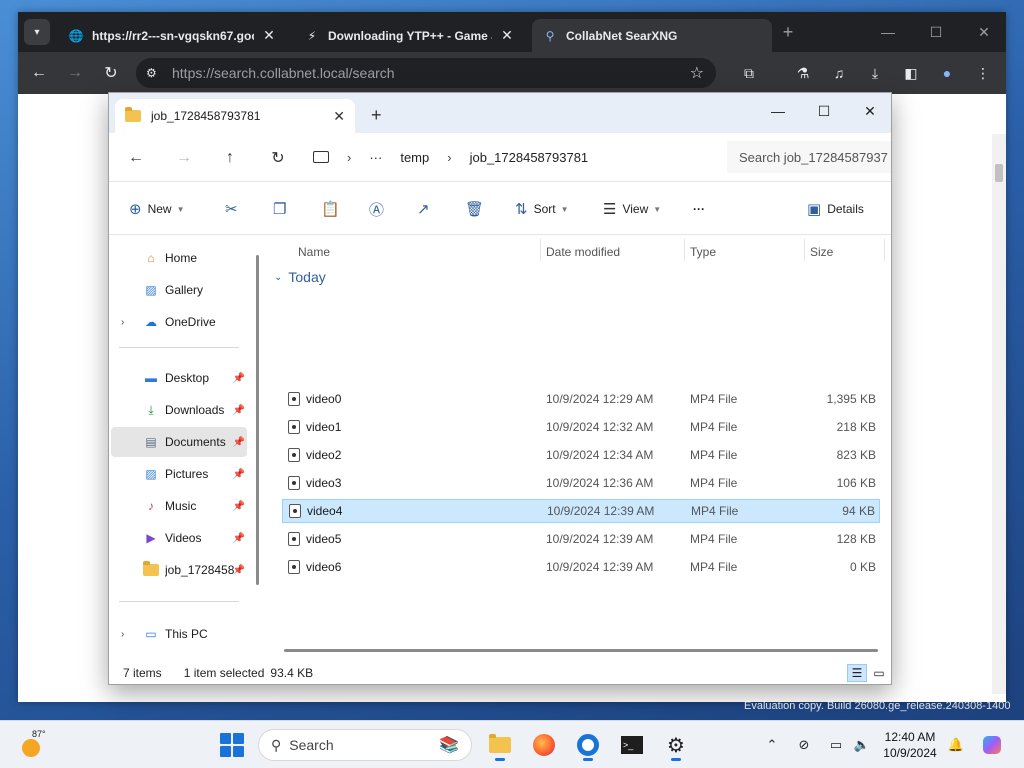 Image resolution: width=1024 pixels, height=768 pixels. I want to click on new-button: ⊕ New ▼, so click(157, 209).